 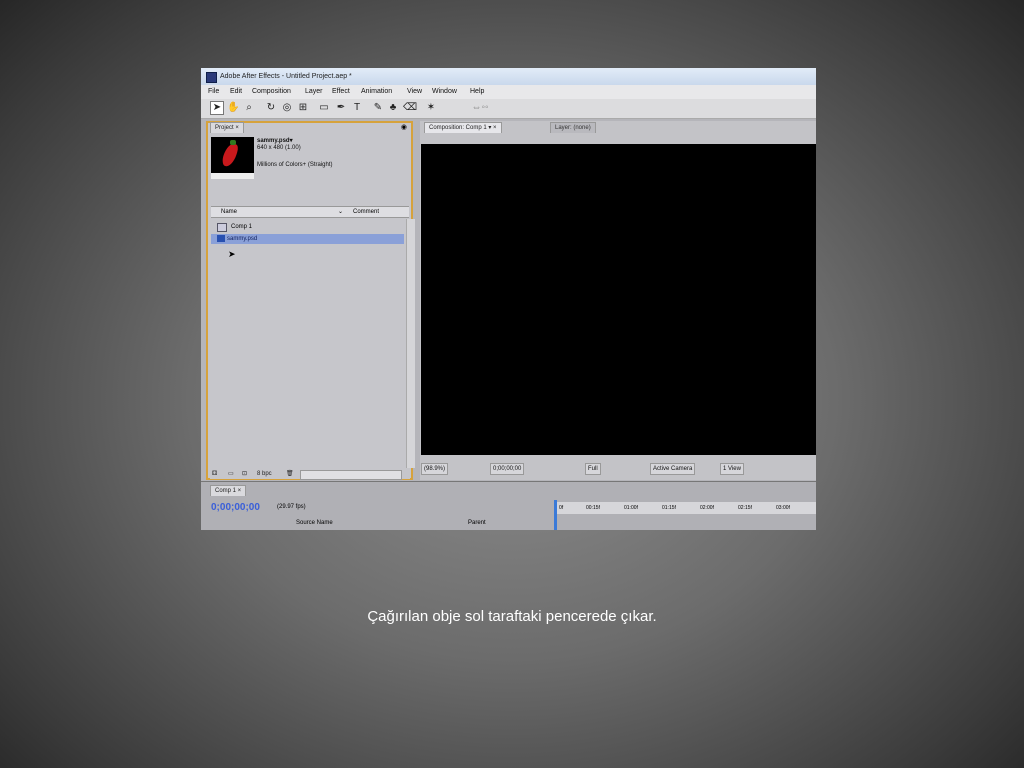 I want to click on menu-animation: Animation, so click(x=376, y=92).